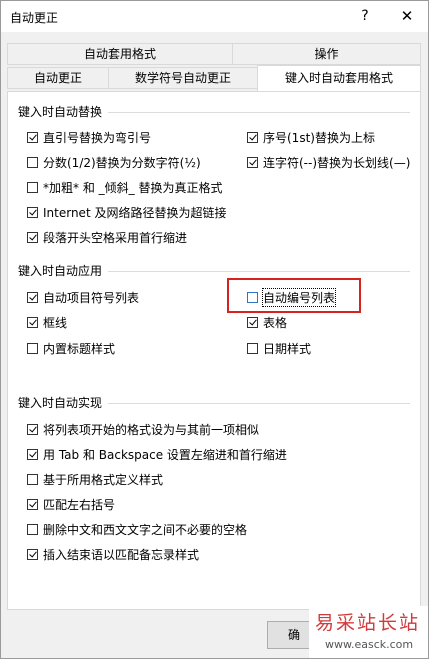 The width and height of the screenshot is (429, 659). I want to click on option-define-styles: 基于所用格式定义样式, so click(95, 479).